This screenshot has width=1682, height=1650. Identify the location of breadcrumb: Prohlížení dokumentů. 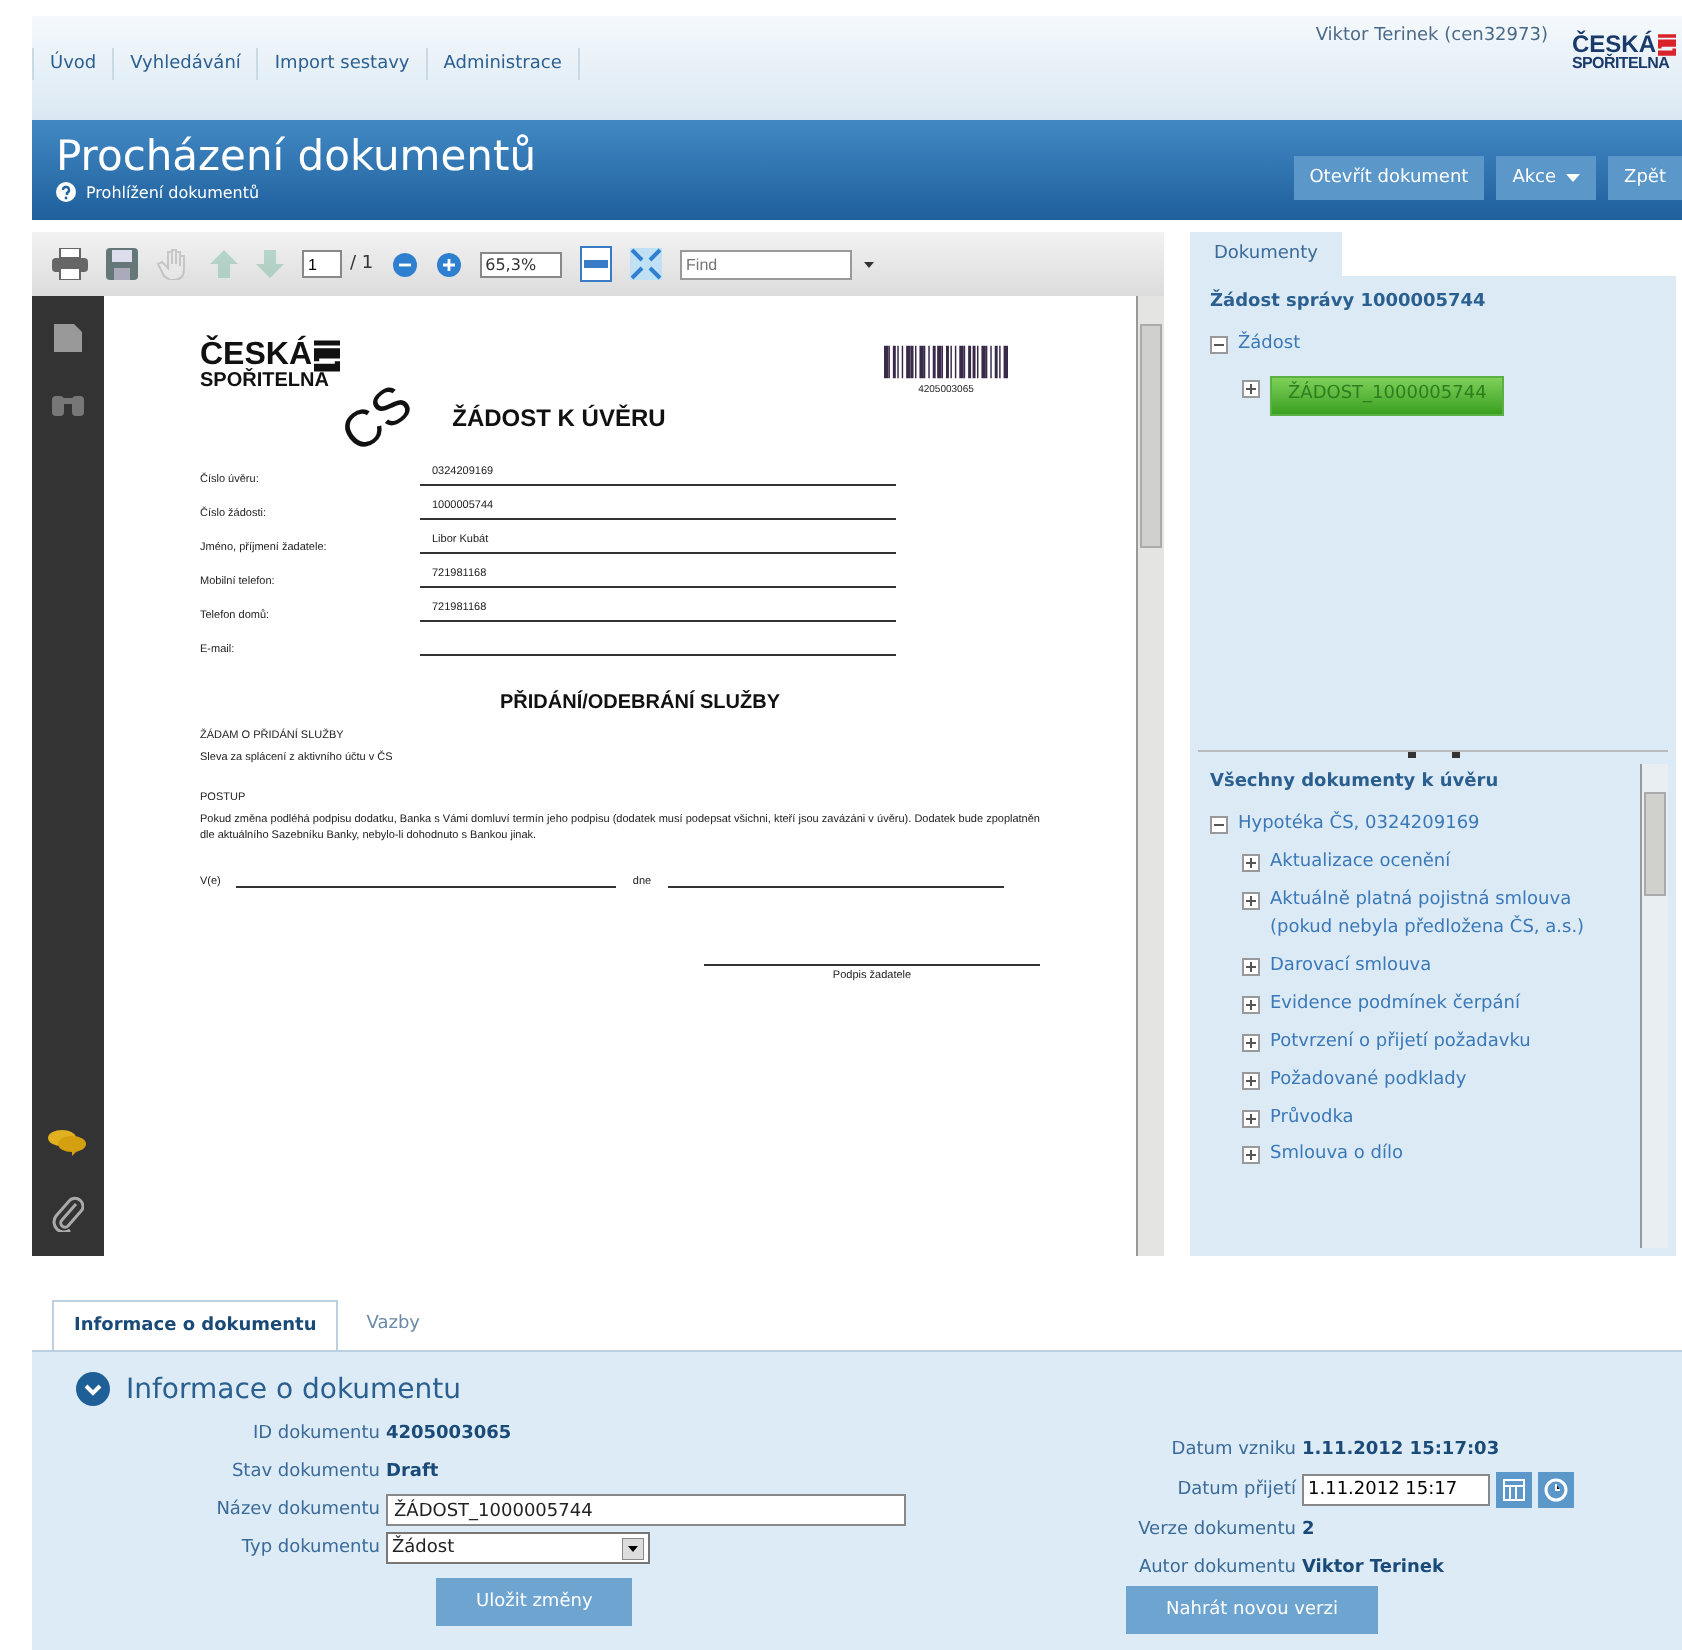
(173, 192).